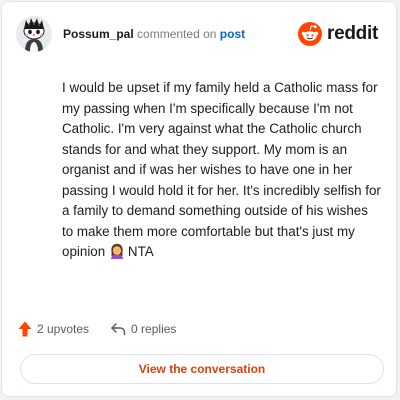 This screenshot has width=400, height=400. I want to click on view-conversation-button: View the conversation, so click(202, 369).